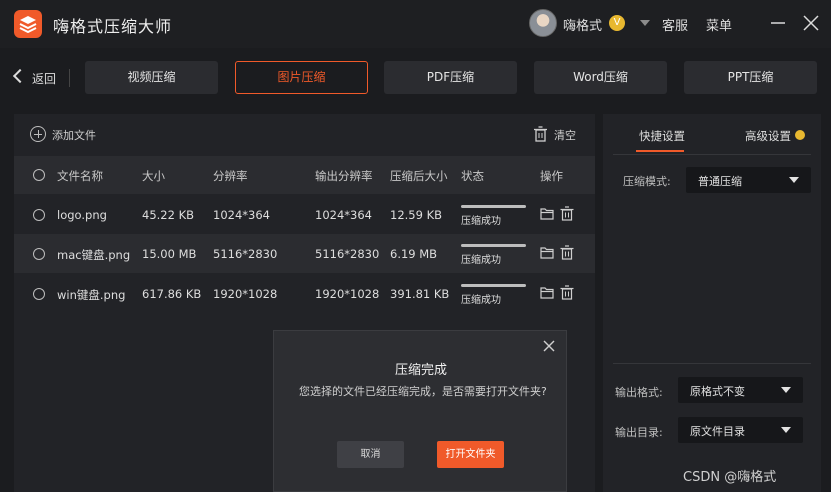 Image resolution: width=831 pixels, height=492 pixels. What do you see at coordinates (565, 135) in the screenshot?
I see `clear-label: 清空` at bounding box center [565, 135].